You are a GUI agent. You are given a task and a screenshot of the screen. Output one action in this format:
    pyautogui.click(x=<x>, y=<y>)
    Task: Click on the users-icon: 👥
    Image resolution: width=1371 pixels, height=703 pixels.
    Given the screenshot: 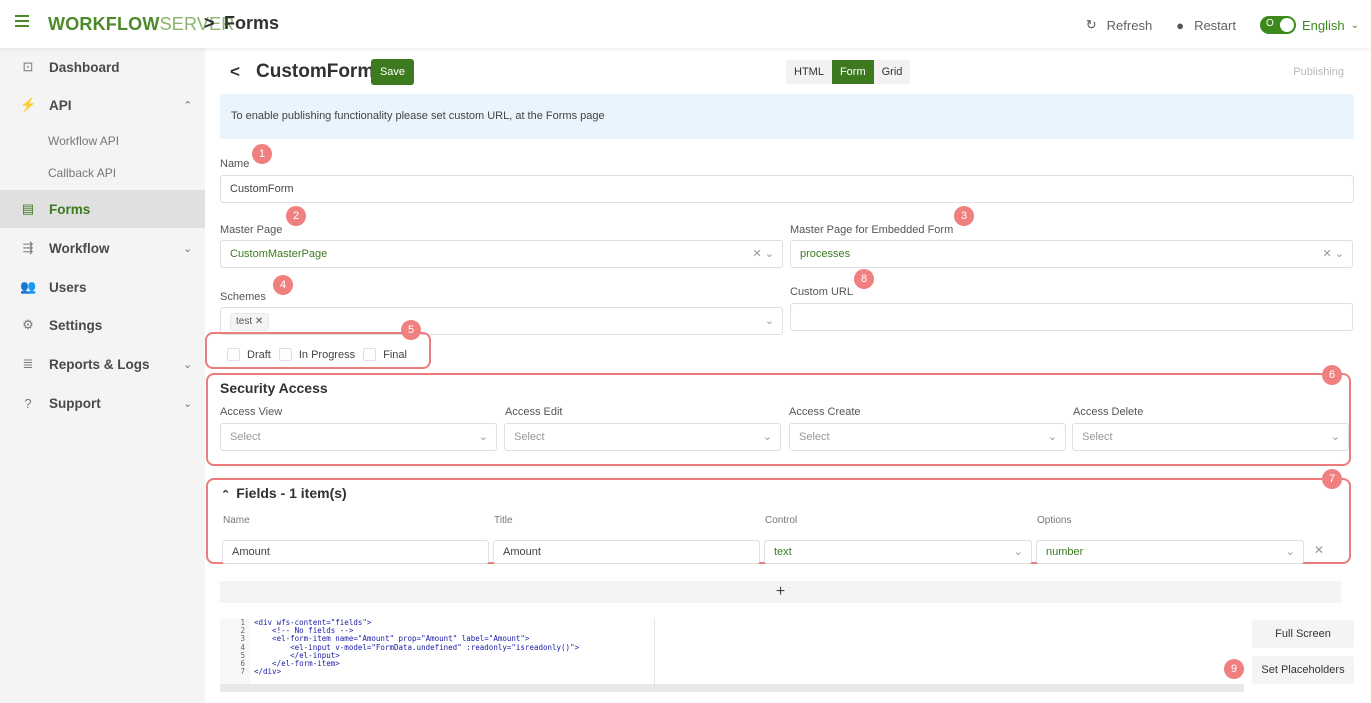 What is the action you would take?
    pyautogui.click(x=28, y=286)
    